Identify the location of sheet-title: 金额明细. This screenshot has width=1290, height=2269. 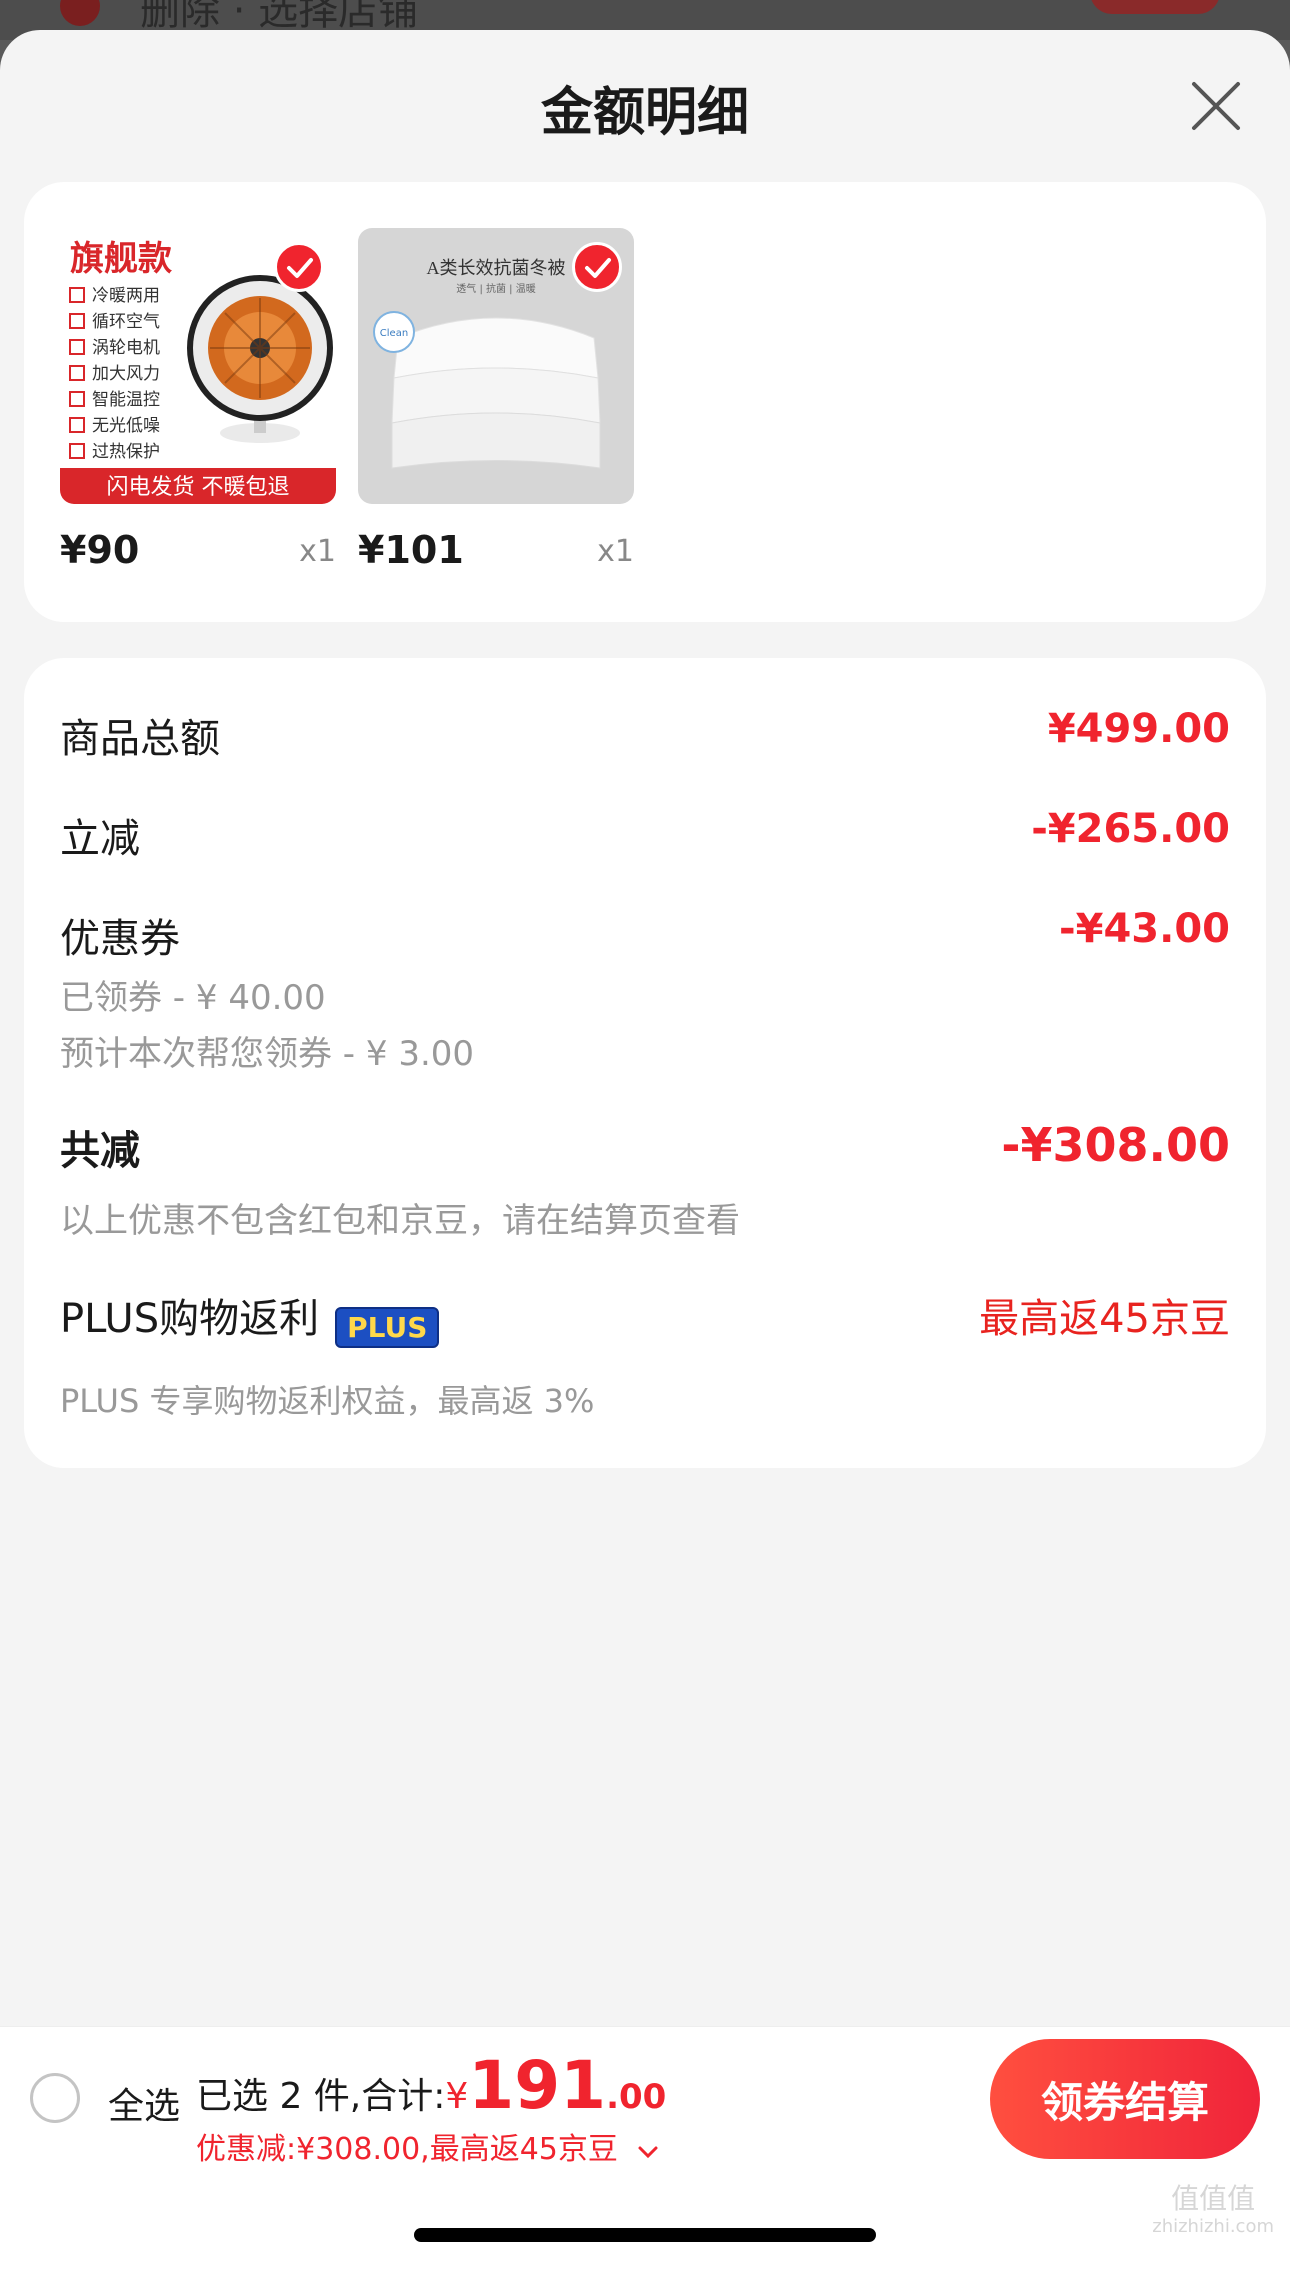
(644, 113).